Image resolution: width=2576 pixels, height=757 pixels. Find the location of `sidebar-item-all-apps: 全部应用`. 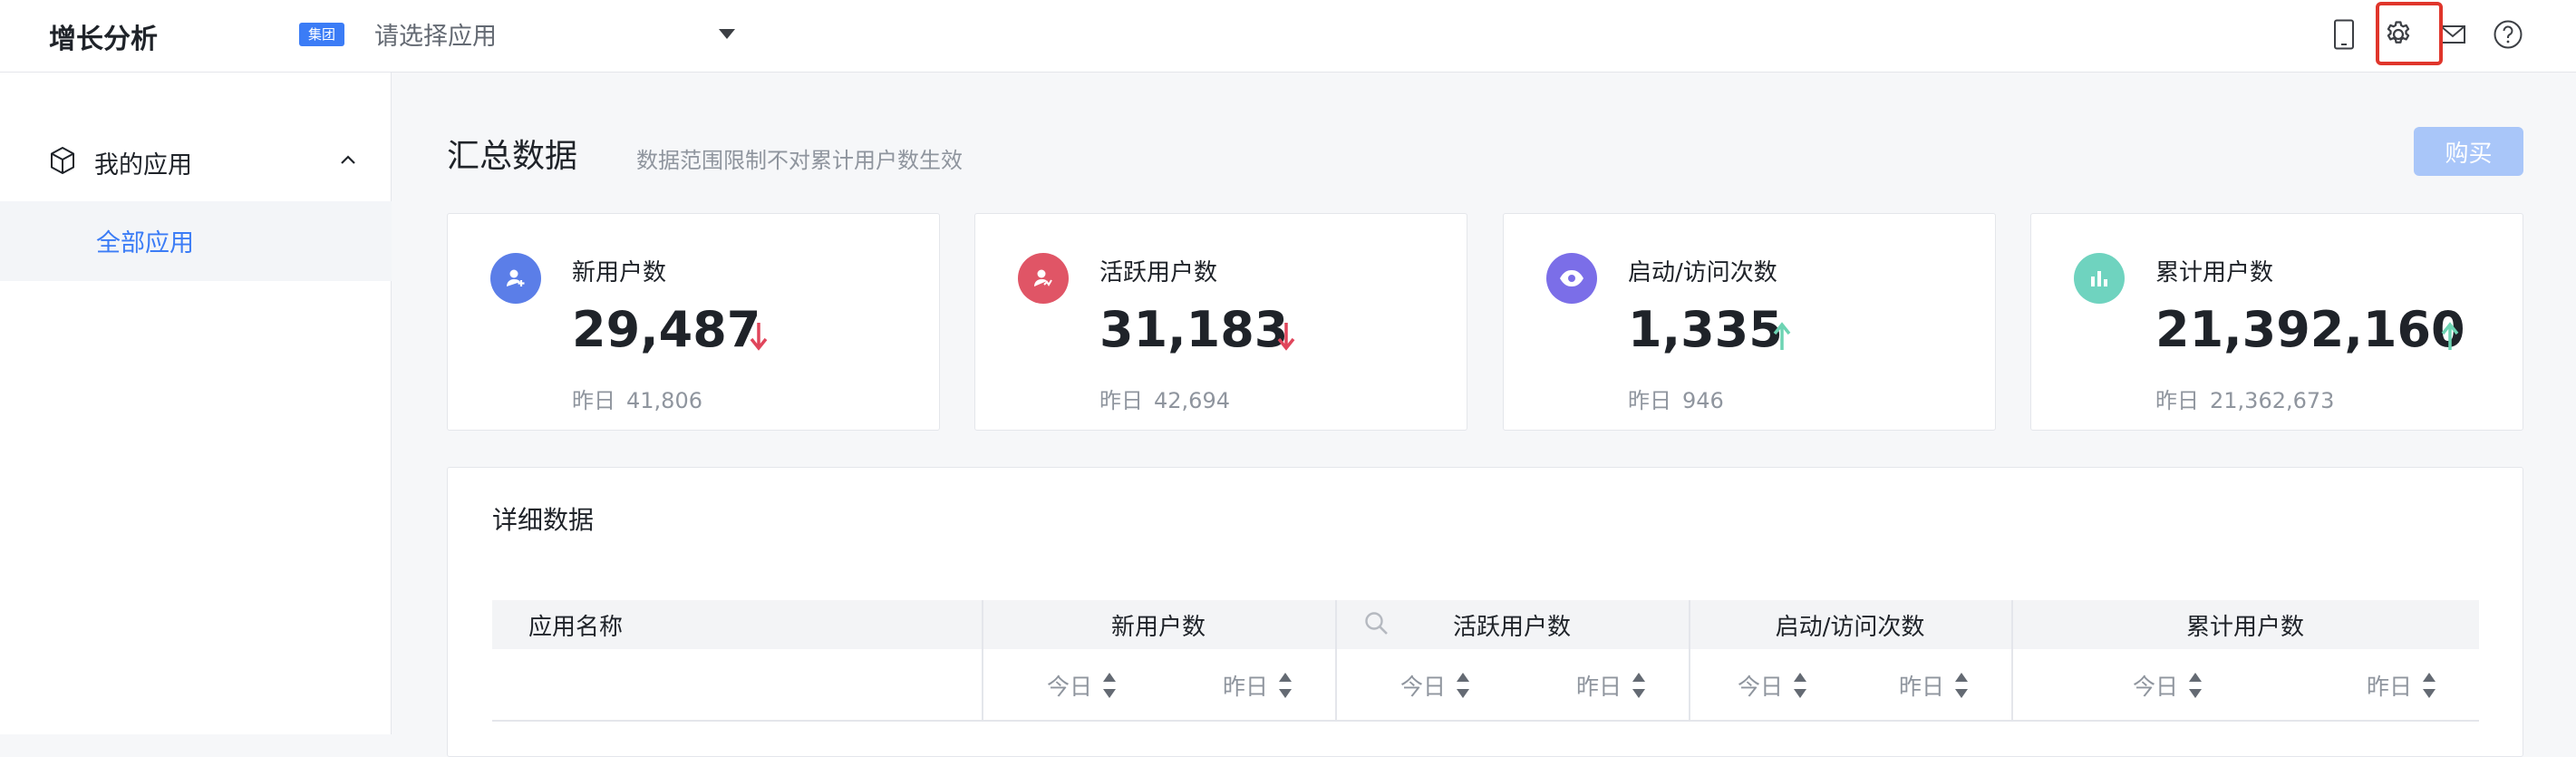

sidebar-item-all-apps: 全部应用 is located at coordinates (196, 241).